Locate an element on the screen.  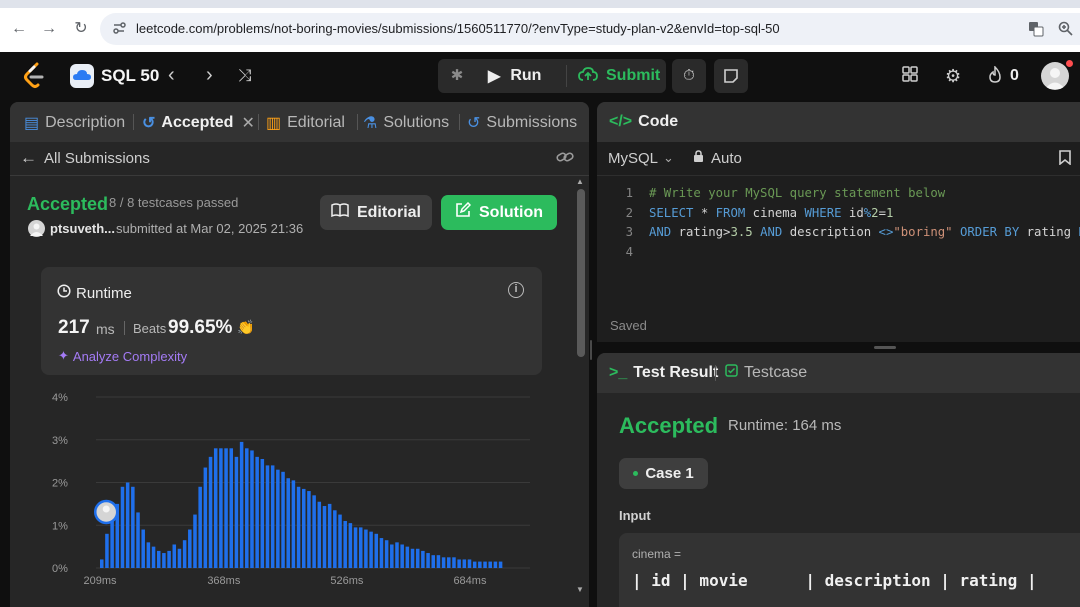
study-plan-title: SQL 50 is located at coordinates (130, 76).